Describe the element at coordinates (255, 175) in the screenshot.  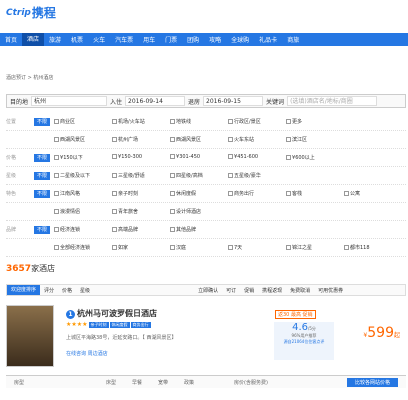
I see `filter-option: 五星级/豪华` at that location.